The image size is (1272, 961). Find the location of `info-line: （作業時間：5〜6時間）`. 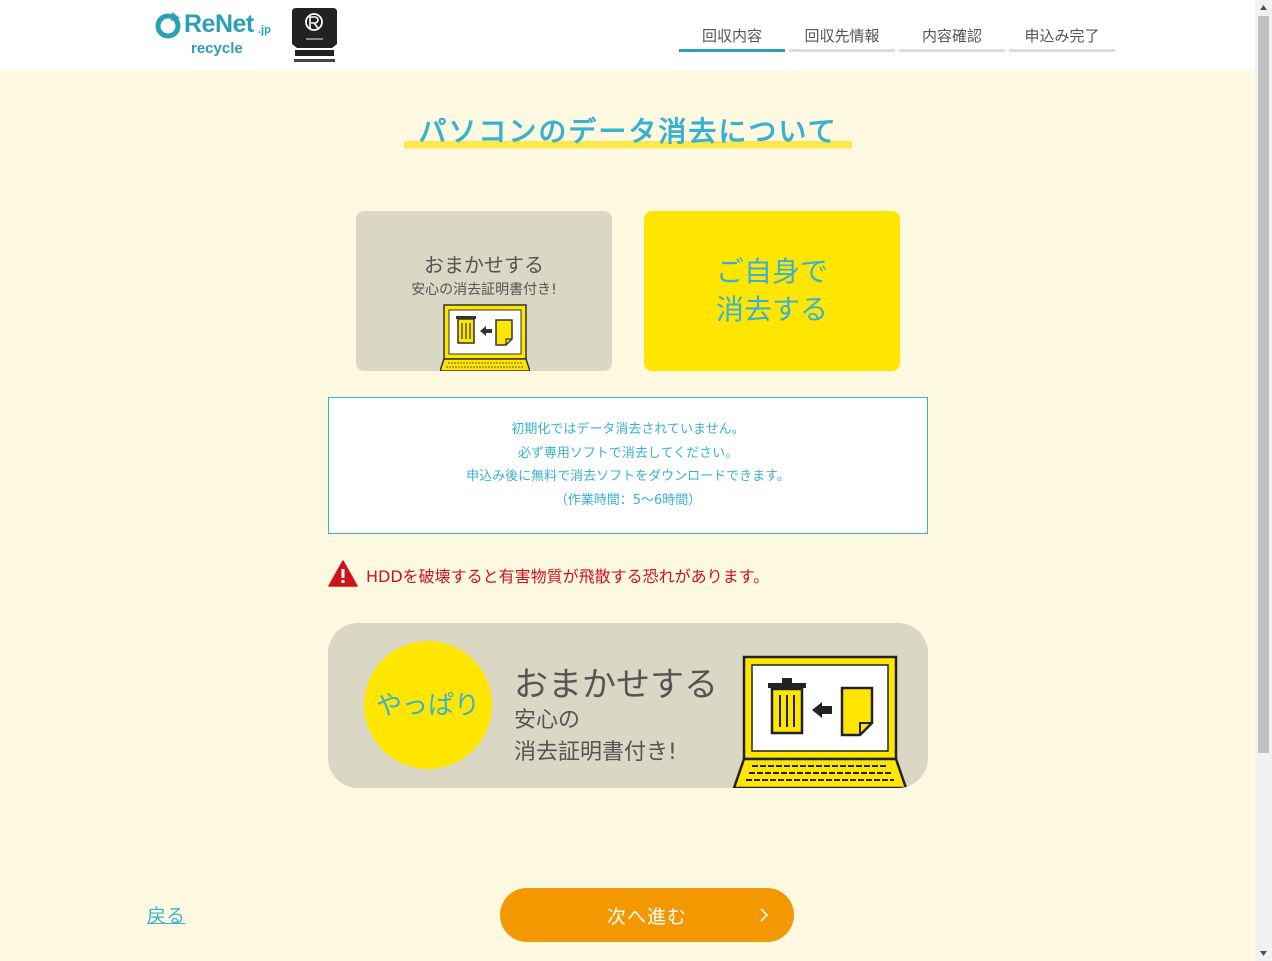

info-line: （作業時間：5〜6時間） is located at coordinates (628, 500).